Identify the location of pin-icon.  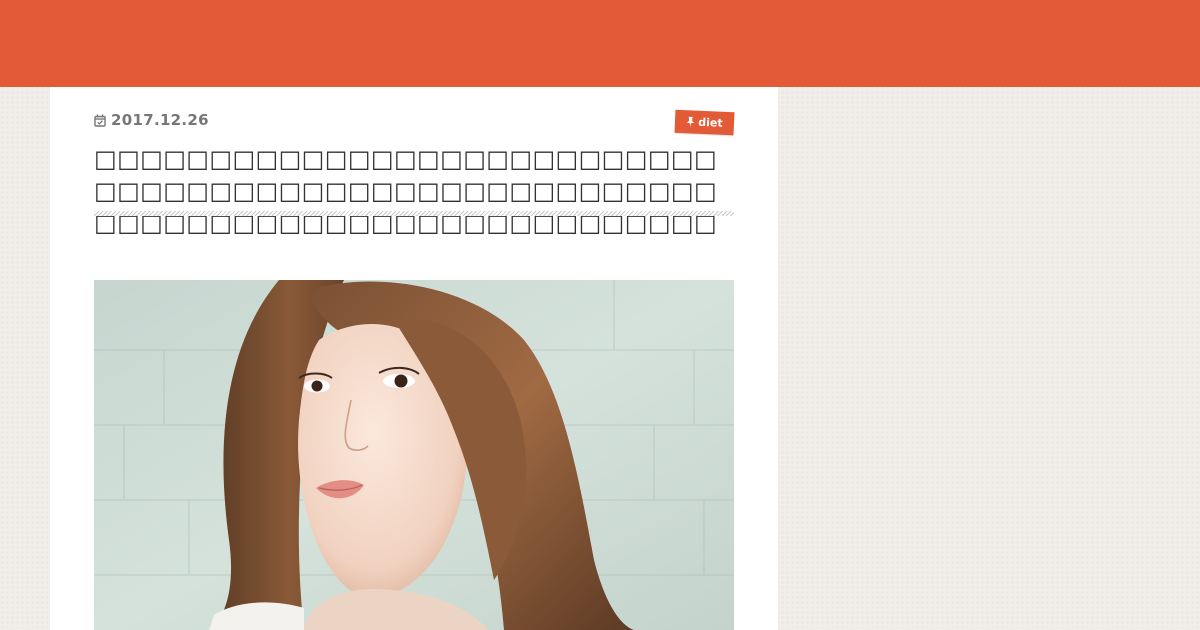
(691, 121).